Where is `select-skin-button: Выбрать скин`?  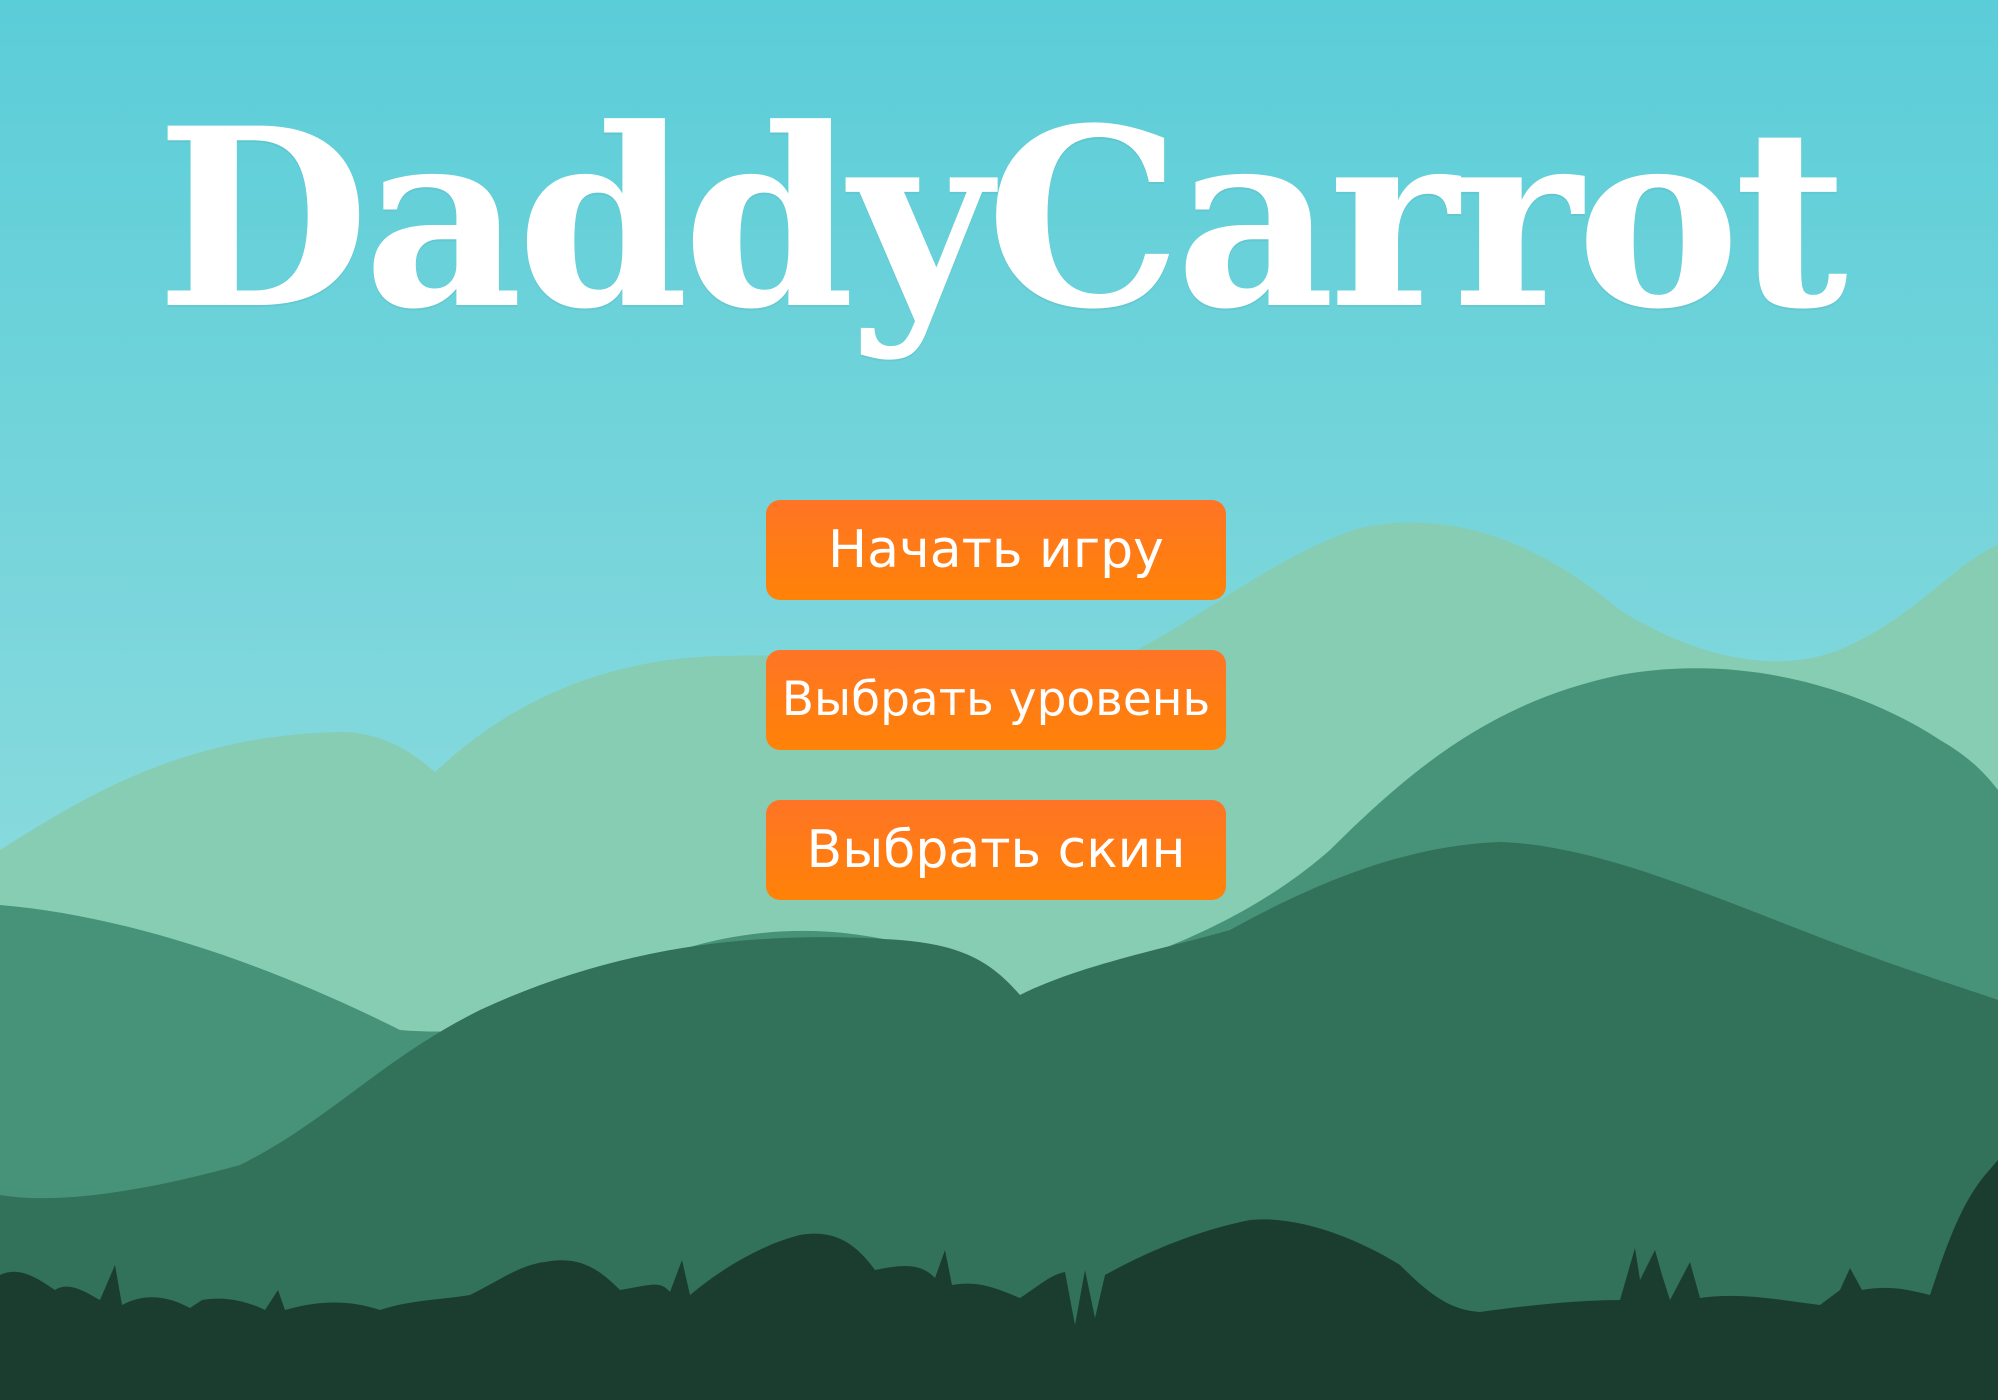 select-skin-button: Выбрать скин is located at coordinates (996, 850).